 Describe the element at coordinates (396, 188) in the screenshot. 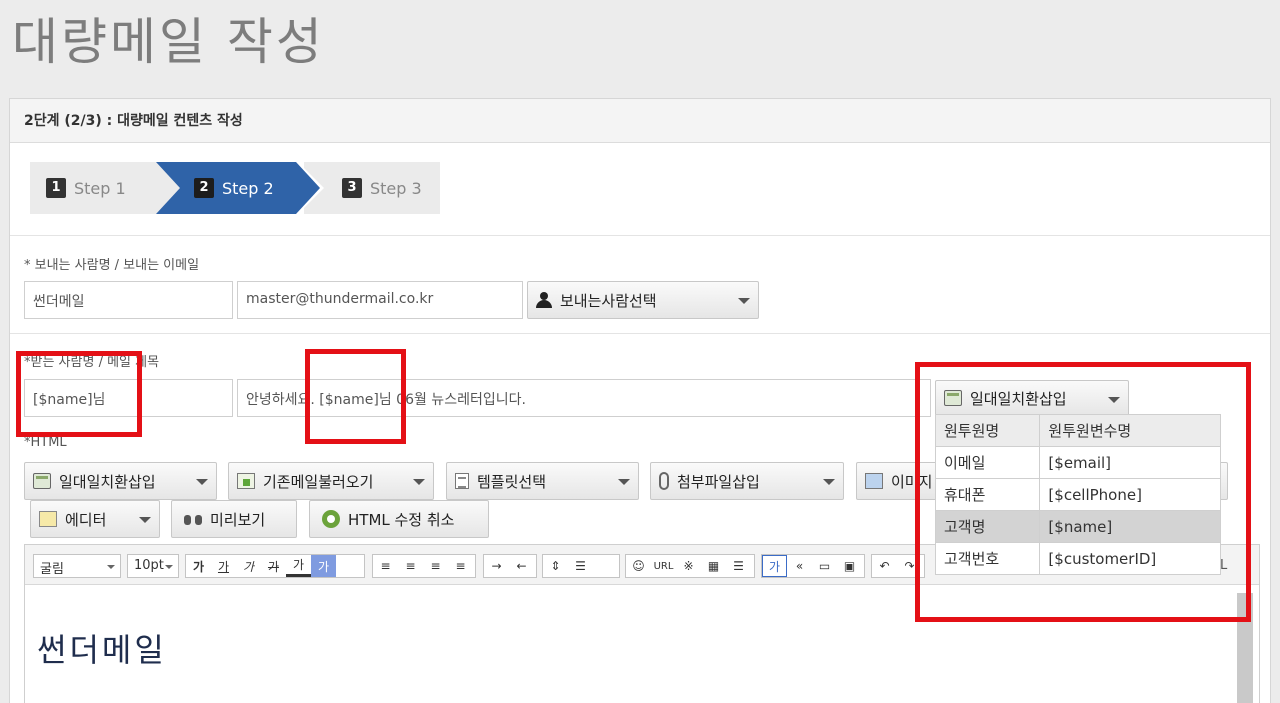

I see `step-3-label: Step 3` at that location.